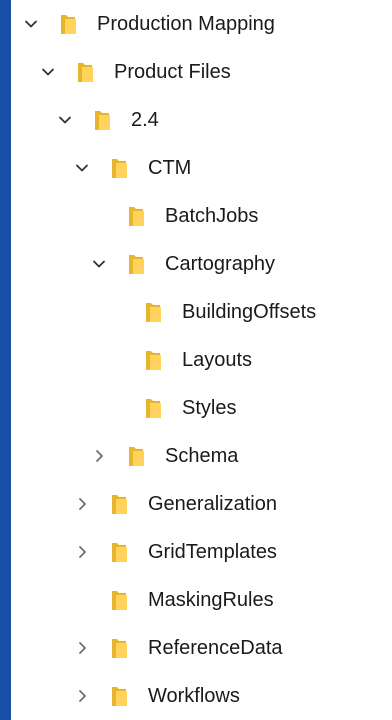 The width and height of the screenshot is (392, 720). I want to click on tree-item-label: 2.4, so click(145, 120).